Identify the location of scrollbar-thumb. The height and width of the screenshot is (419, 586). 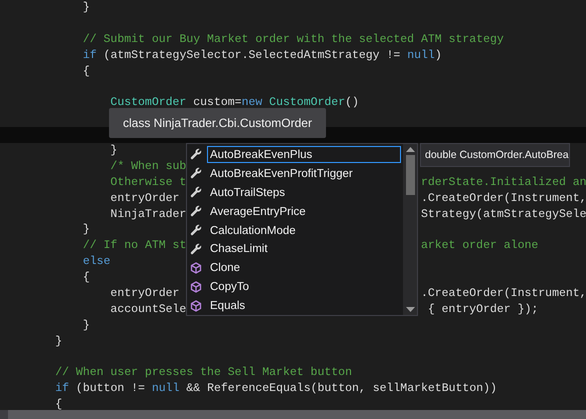
(410, 175).